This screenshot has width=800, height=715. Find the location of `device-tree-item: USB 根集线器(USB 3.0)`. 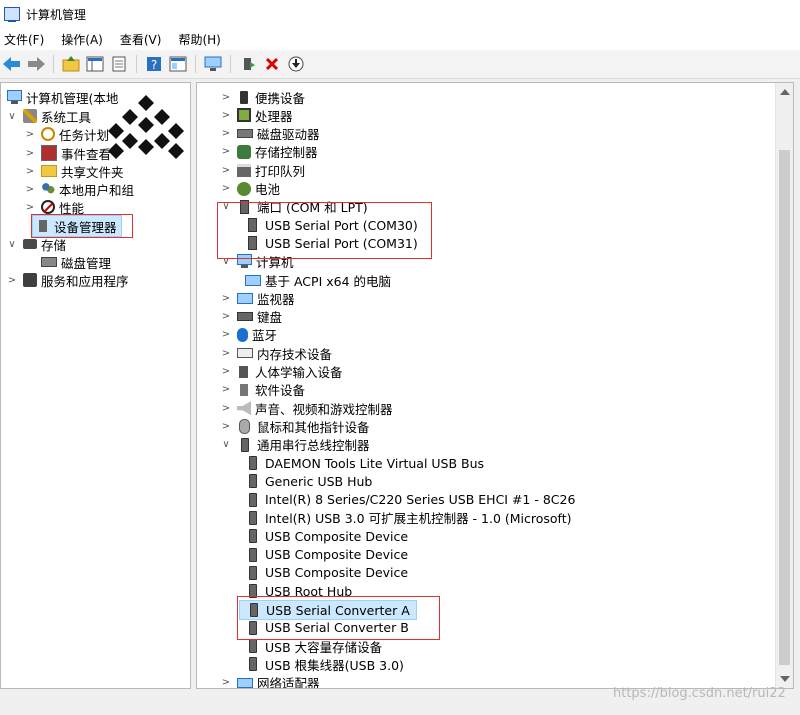

device-tree-item: USB 根集线器(USB 3.0) is located at coordinates (321, 664).